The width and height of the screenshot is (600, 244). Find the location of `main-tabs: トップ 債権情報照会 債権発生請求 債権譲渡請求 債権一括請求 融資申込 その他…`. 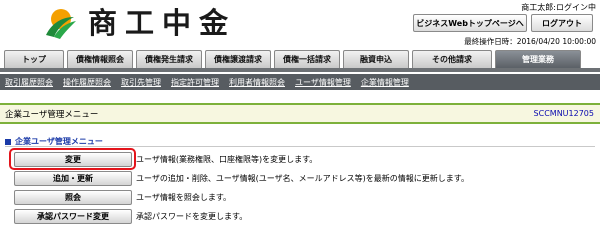

main-tabs: トップ 債権情報照会 債権発生請求 債権譲渡請求 債権一括請求 融資申込 その他… is located at coordinates (300, 61).